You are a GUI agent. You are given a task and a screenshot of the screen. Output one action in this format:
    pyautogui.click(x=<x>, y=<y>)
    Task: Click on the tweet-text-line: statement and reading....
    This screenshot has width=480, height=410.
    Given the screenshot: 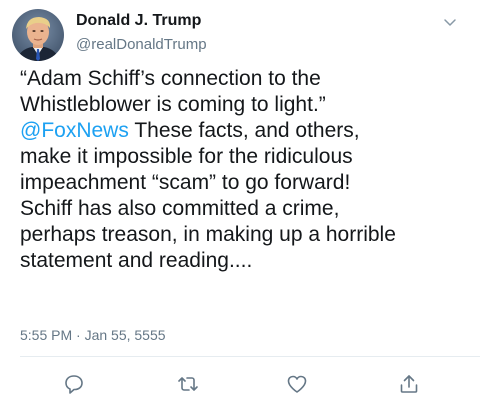 What is the action you would take?
    pyautogui.click(x=136, y=260)
    